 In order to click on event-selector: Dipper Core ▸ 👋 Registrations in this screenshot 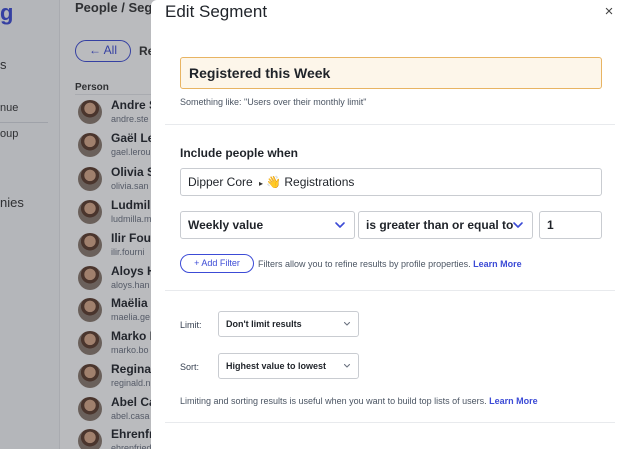, I will do `click(391, 182)`.